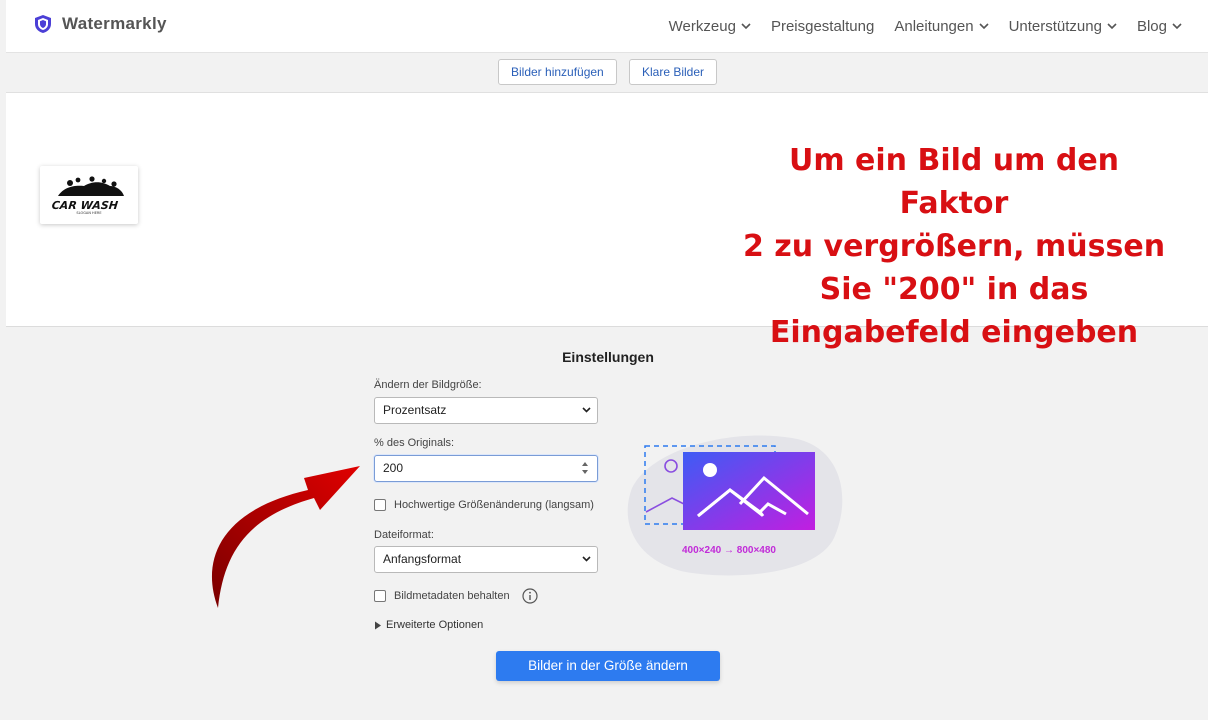 The width and height of the screenshot is (1208, 720). I want to click on advanced-options-toggle: Erweiterte Optionen, so click(428, 625).